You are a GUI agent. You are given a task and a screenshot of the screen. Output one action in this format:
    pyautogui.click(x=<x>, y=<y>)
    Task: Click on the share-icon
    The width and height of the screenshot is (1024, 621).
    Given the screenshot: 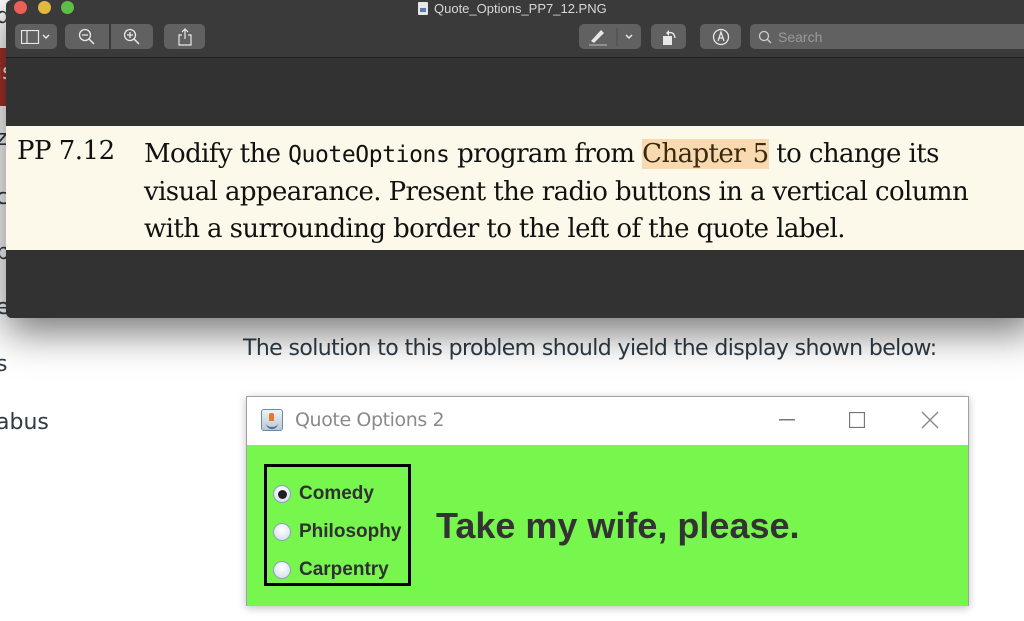 What is the action you would take?
    pyautogui.click(x=184, y=36)
    